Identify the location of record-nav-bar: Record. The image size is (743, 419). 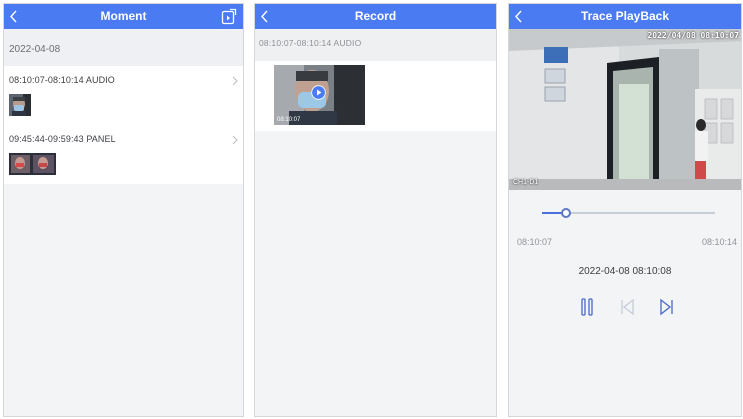
(375, 16).